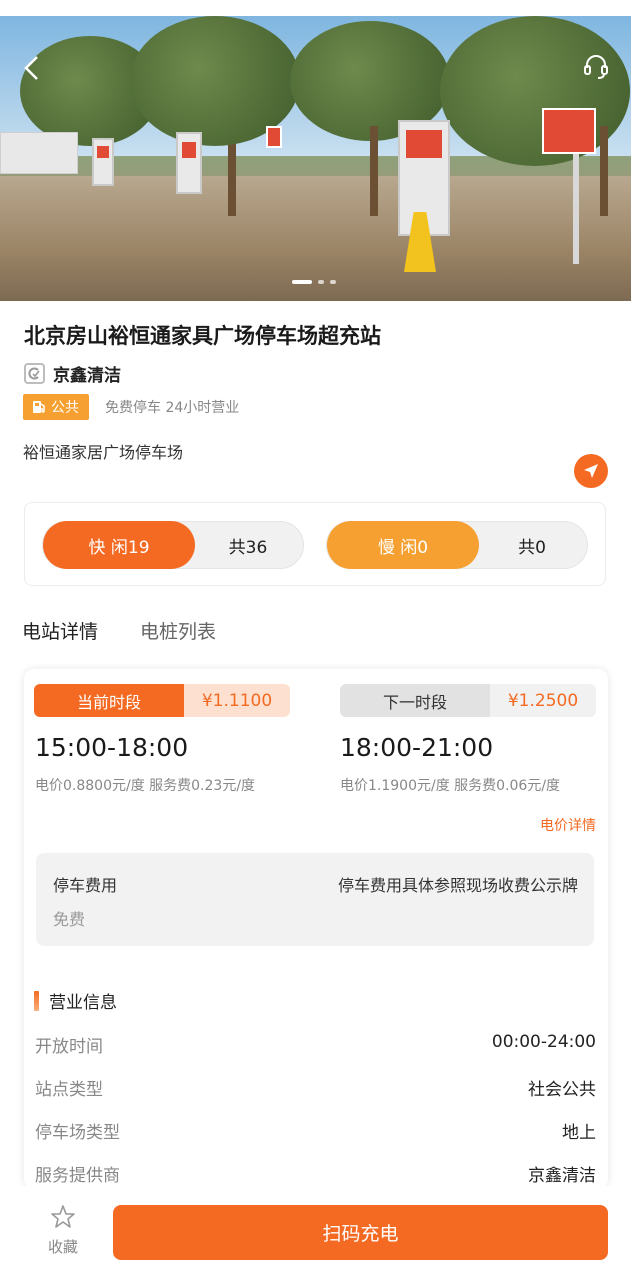 This screenshot has width=631, height=1280. I want to click on info-value: 京鑫清洁, so click(562, 1176).